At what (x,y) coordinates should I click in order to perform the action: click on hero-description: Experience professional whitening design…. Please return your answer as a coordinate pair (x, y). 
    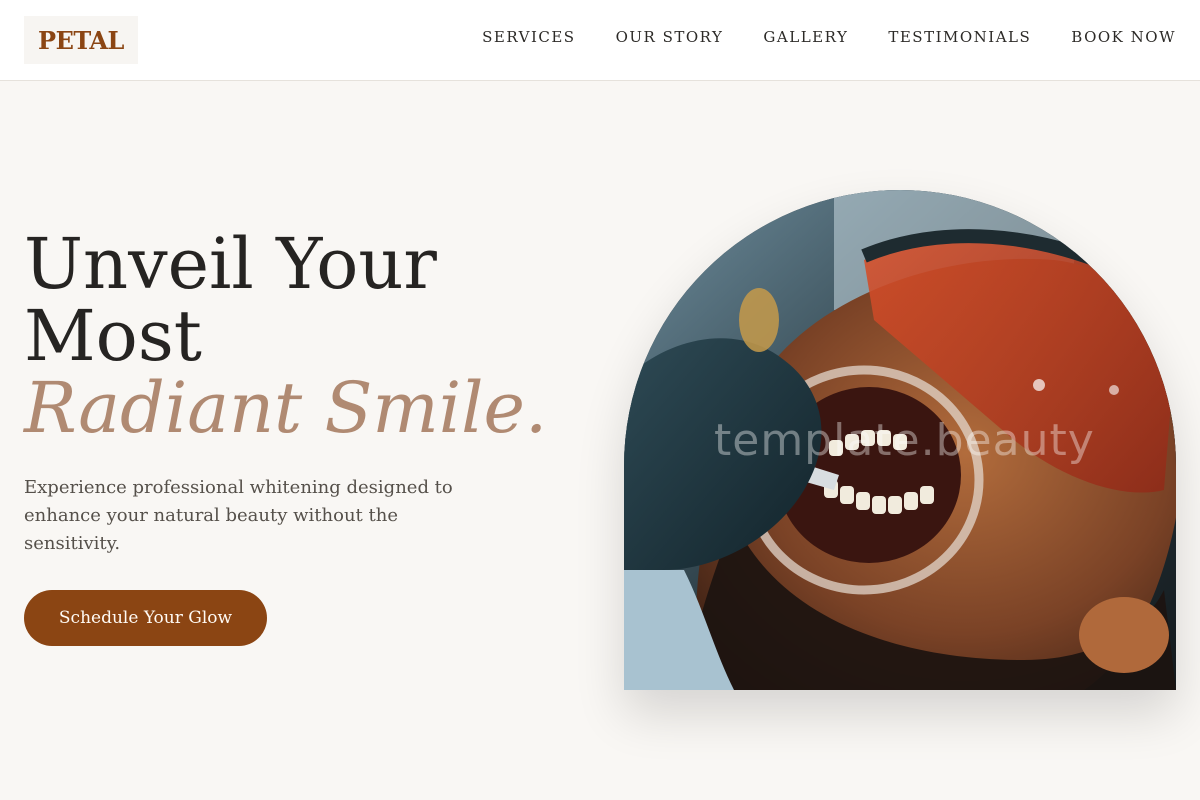
    Looking at the image, I should click on (238, 515).